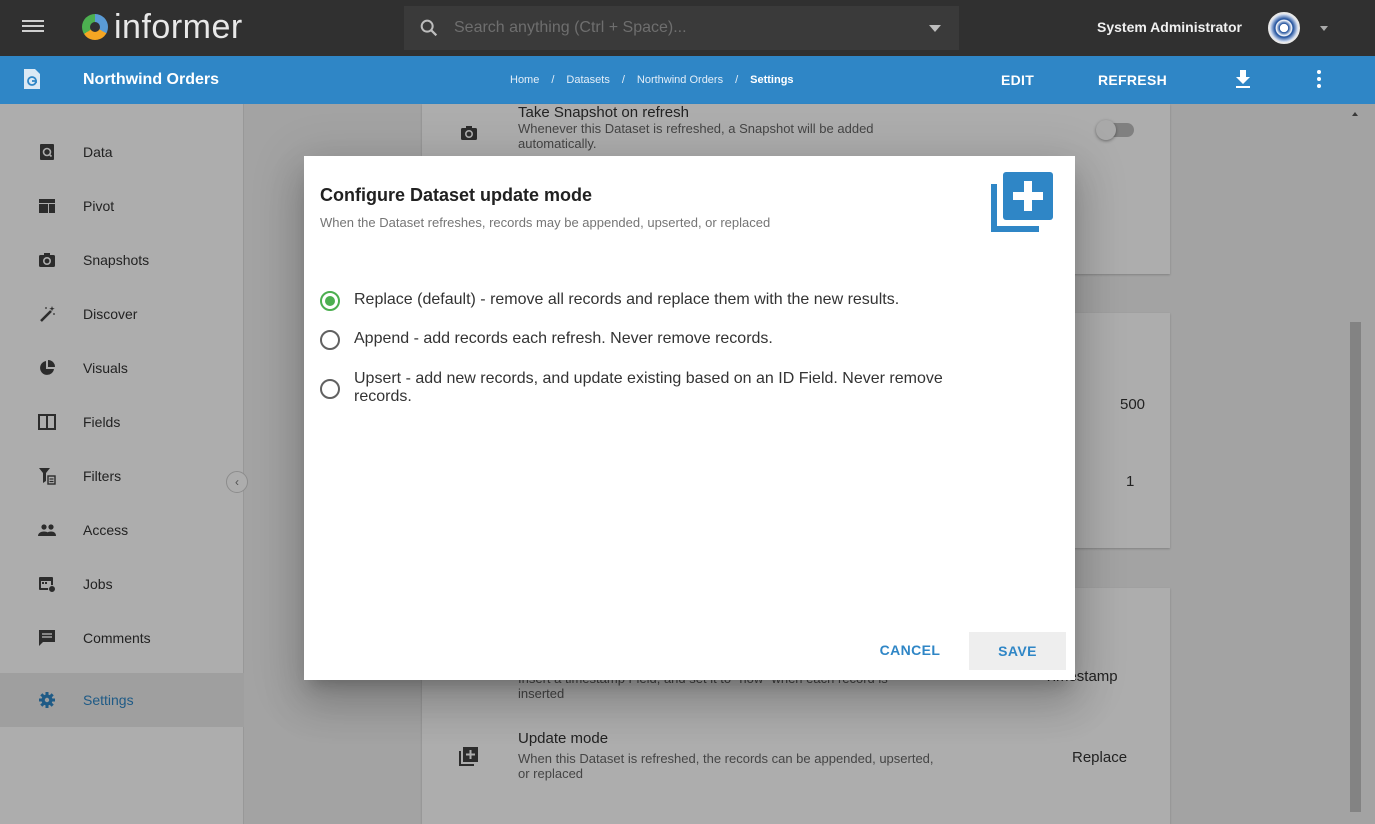 This screenshot has width=1375, height=824. Describe the element at coordinates (1243, 79) in the screenshot. I see `download-icon` at that location.